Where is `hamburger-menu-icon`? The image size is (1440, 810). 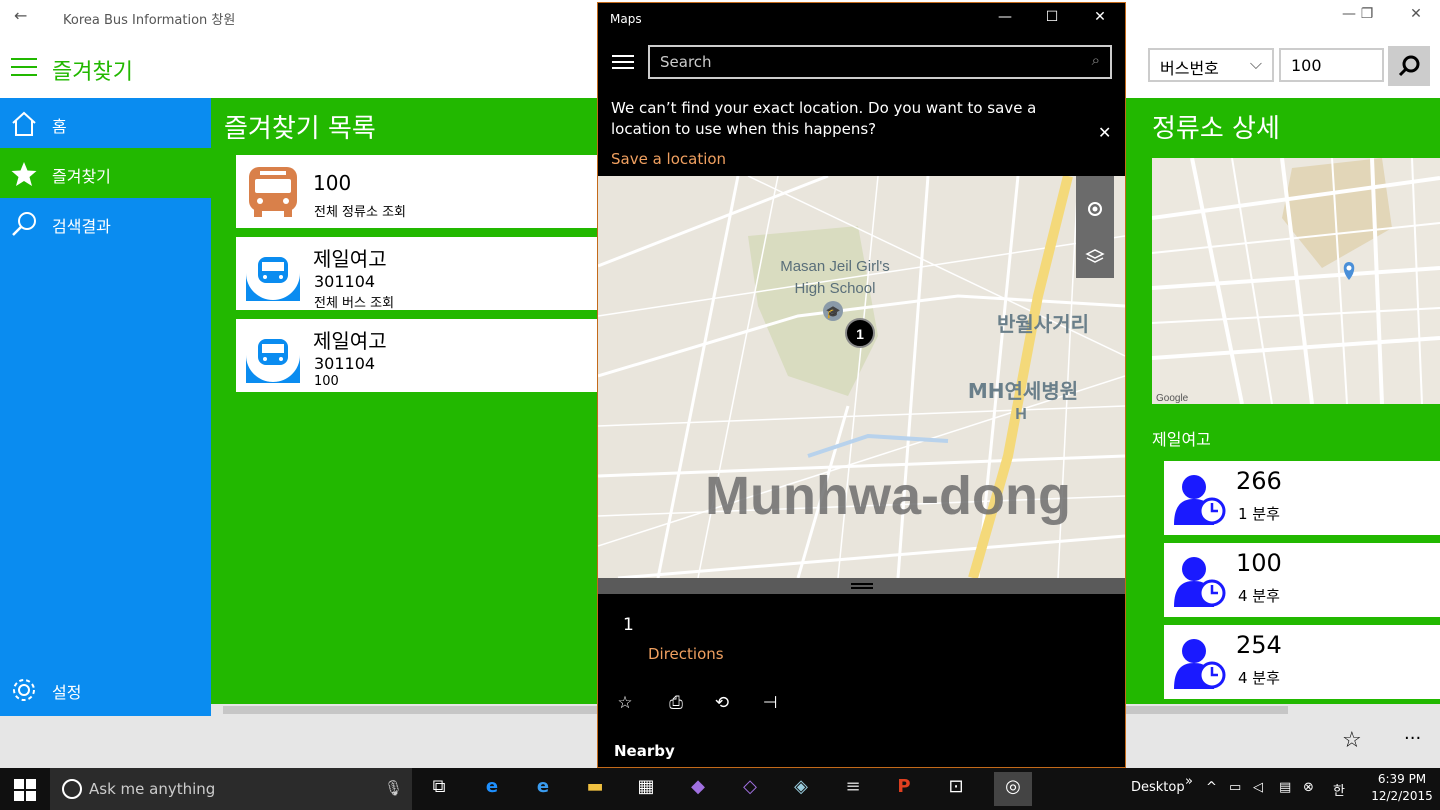
hamburger-menu-icon is located at coordinates (24, 67).